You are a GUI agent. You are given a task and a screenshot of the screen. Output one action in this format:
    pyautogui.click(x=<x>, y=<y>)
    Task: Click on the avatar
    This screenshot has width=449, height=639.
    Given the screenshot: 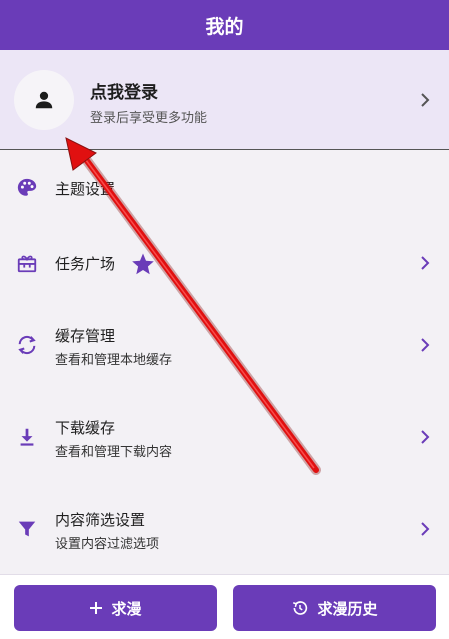 What is the action you would take?
    pyautogui.click(x=44, y=100)
    